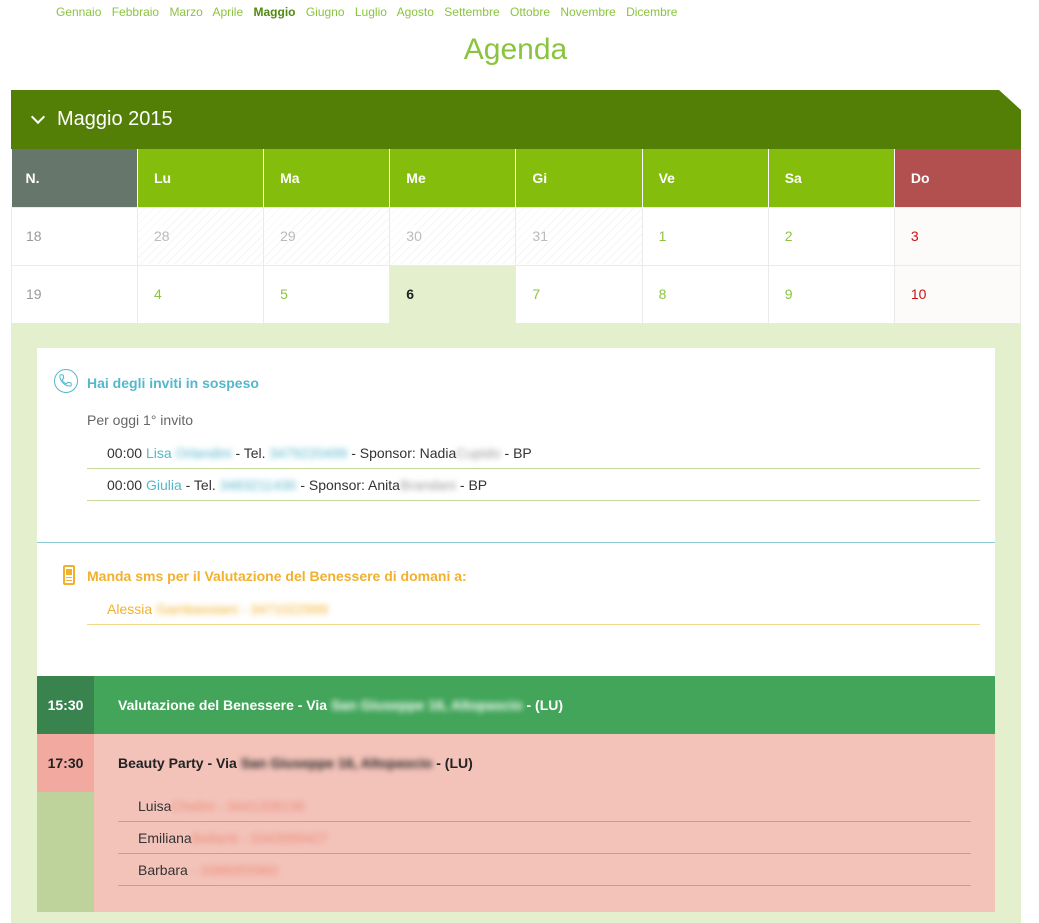  What do you see at coordinates (115, 119) in the screenshot?
I see `month-header-label: Maggio 2015` at bounding box center [115, 119].